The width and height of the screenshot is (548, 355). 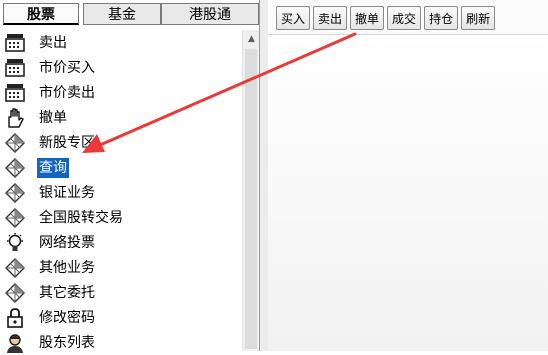 What do you see at coordinates (67, 317) in the screenshot?
I see `menu-item-label: 修改密码` at bounding box center [67, 317].